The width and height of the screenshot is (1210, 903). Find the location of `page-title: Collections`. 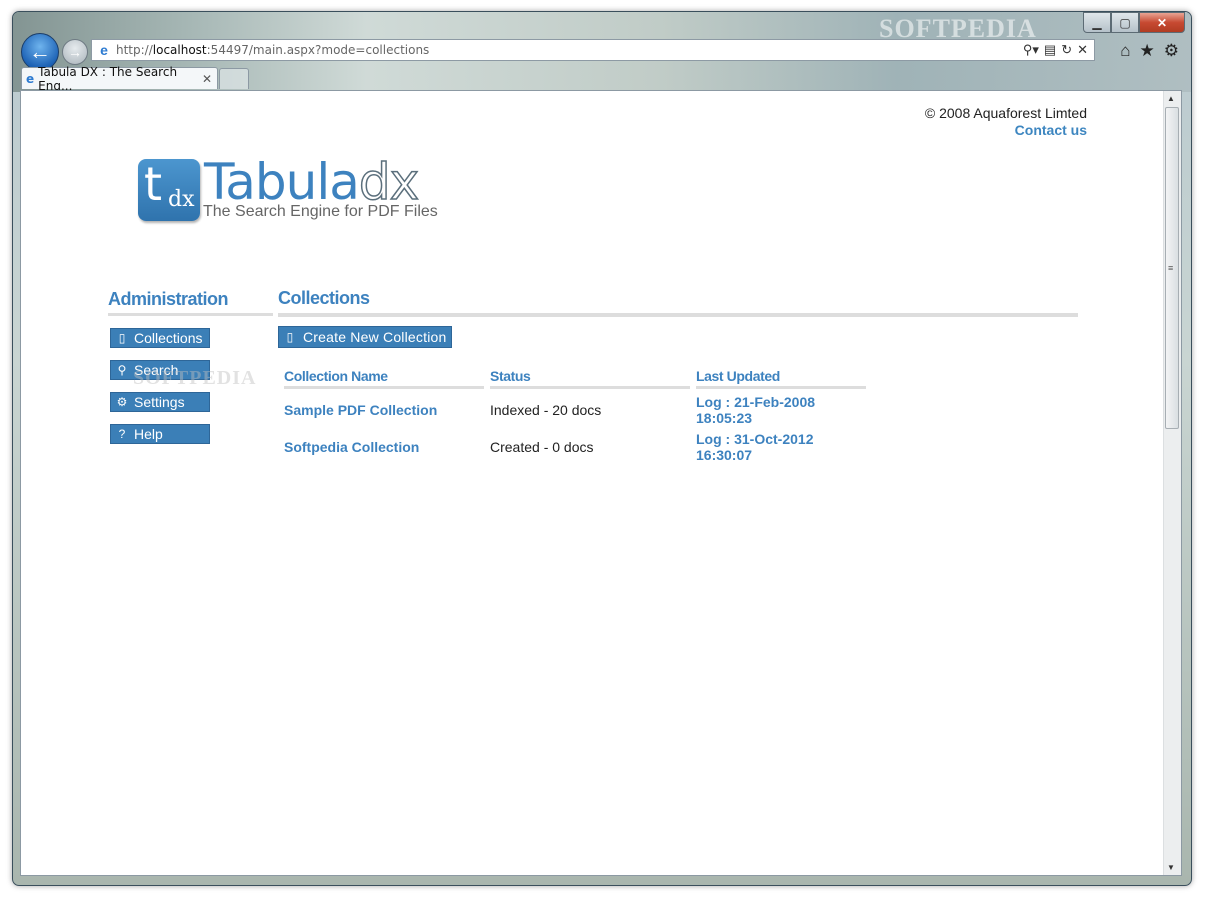

page-title: Collections is located at coordinates (324, 298).